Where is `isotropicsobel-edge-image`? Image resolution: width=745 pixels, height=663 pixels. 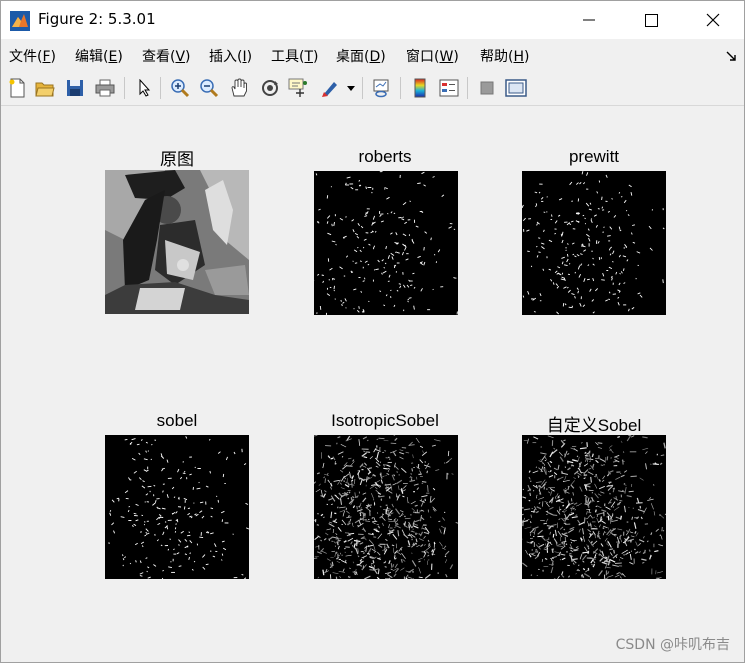 isotropicsobel-edge-image is located at coordinates (386, 507).